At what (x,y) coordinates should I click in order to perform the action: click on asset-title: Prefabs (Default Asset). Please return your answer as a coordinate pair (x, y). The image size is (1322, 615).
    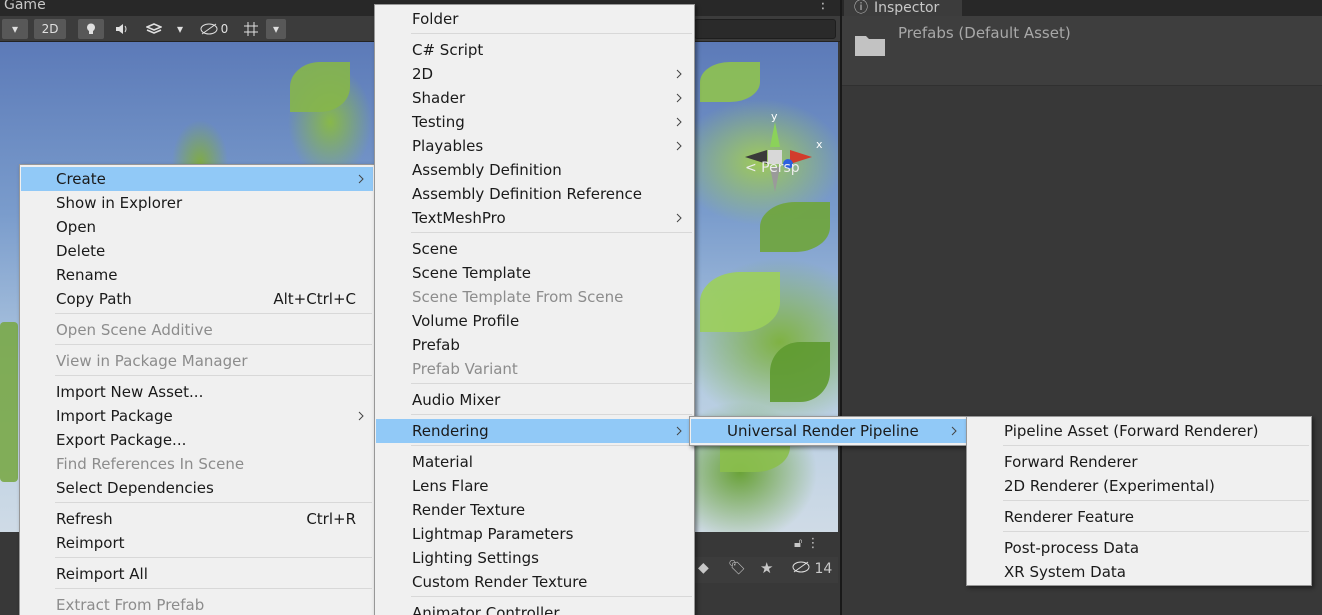
    Looking at the image, I should click on (984, 33).